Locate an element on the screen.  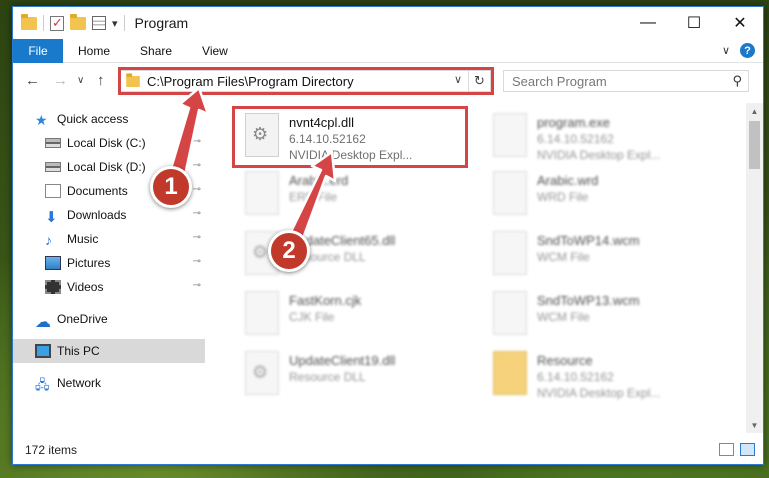
download-icon: ⬇ is located at coordinates (51, 217).